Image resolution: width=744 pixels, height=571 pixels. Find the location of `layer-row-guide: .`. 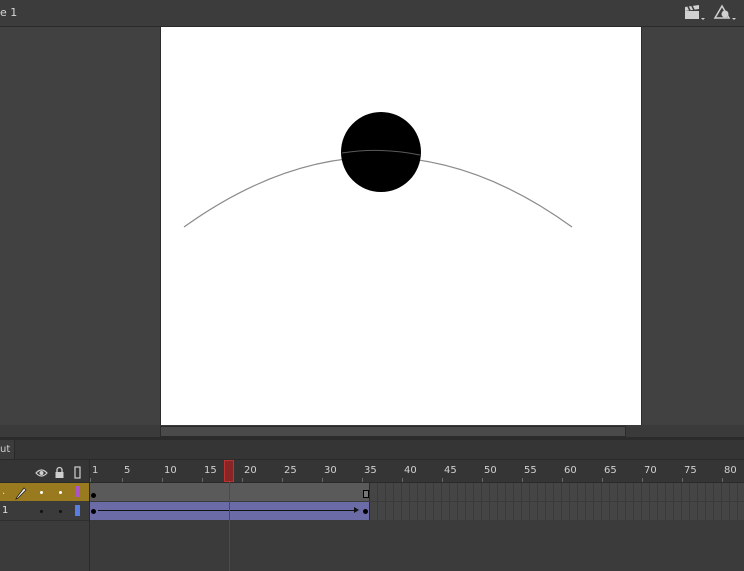

layer-row-guide: . is located at coordinates (44, 492).